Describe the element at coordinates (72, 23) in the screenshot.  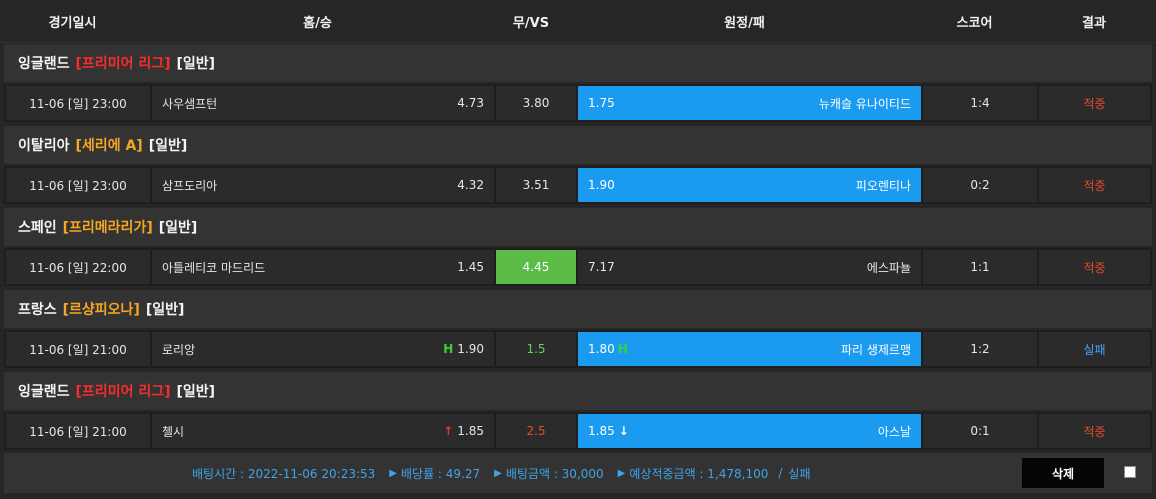
I see `header-date: 경기일시` at that location.